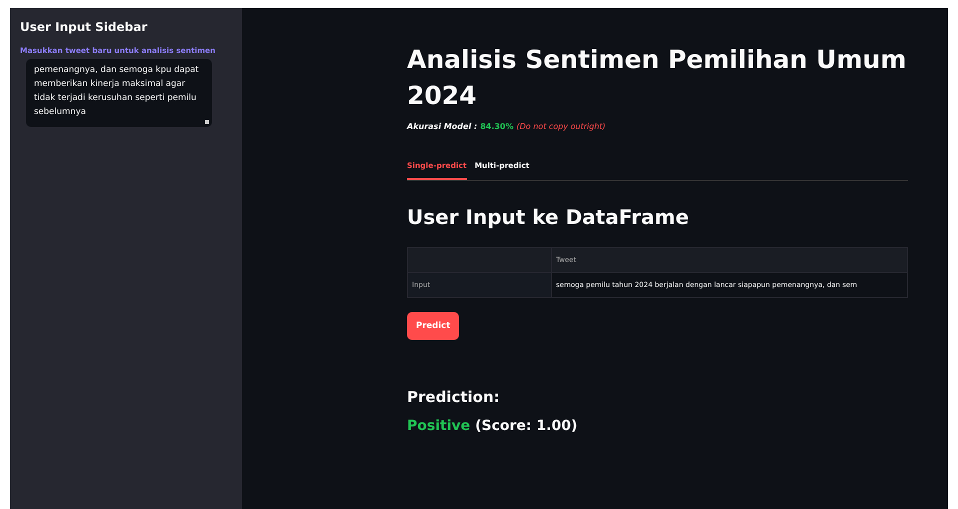 This screenshot has width=958, height=509. Describe the element at coordinates (119, 93) in the screenshot. I see `tweet-textarea: pemenangnya, dan semoga kpu dapat memberikan kinerja maksimal agar tidak terjadi kerusuhan seperti pemilu sebelumnya` at that location.